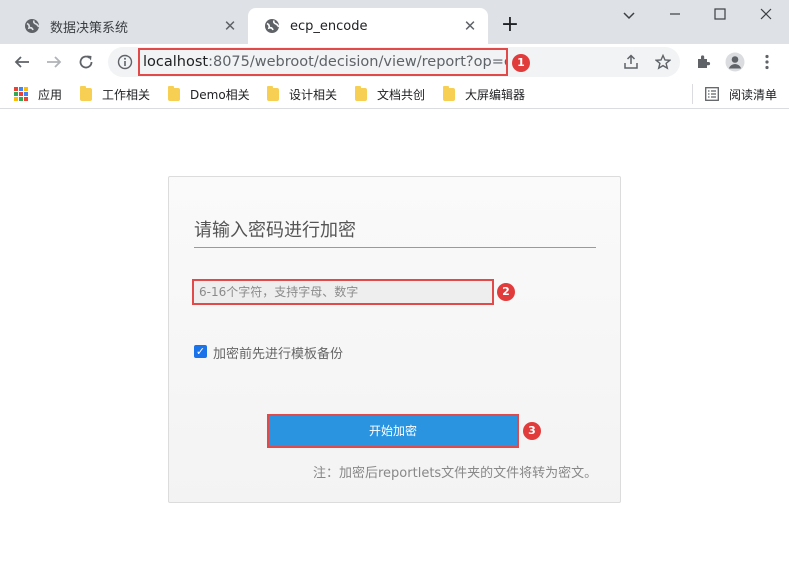 Image resolution: width=789 pixels, height=566 pixels. Describe the element at coordinates (220, 94) in the screenshot. I see `bookmark-label: Demo相关` at that location.